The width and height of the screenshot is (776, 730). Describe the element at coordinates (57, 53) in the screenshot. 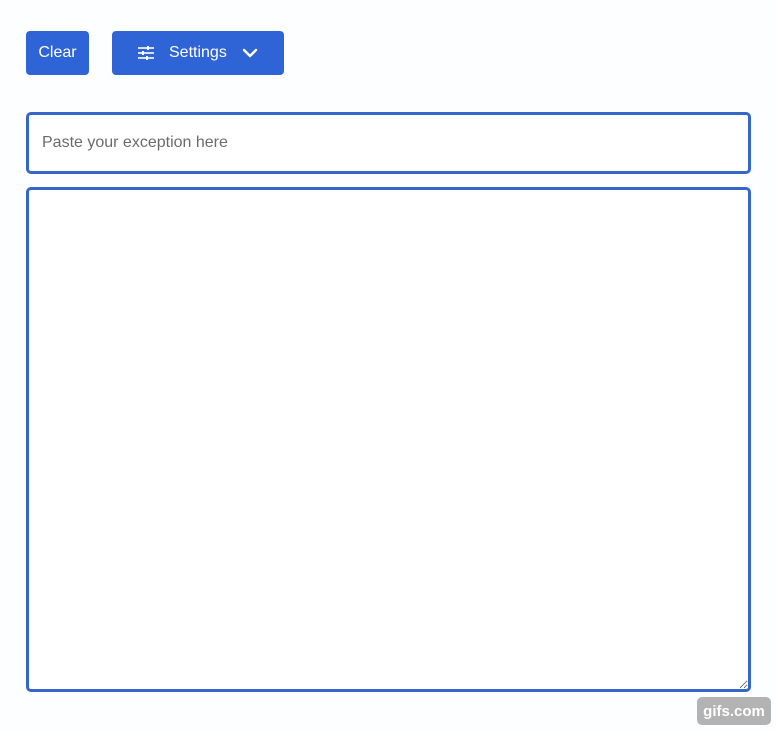

I see `clear-button: Clear` at that location.